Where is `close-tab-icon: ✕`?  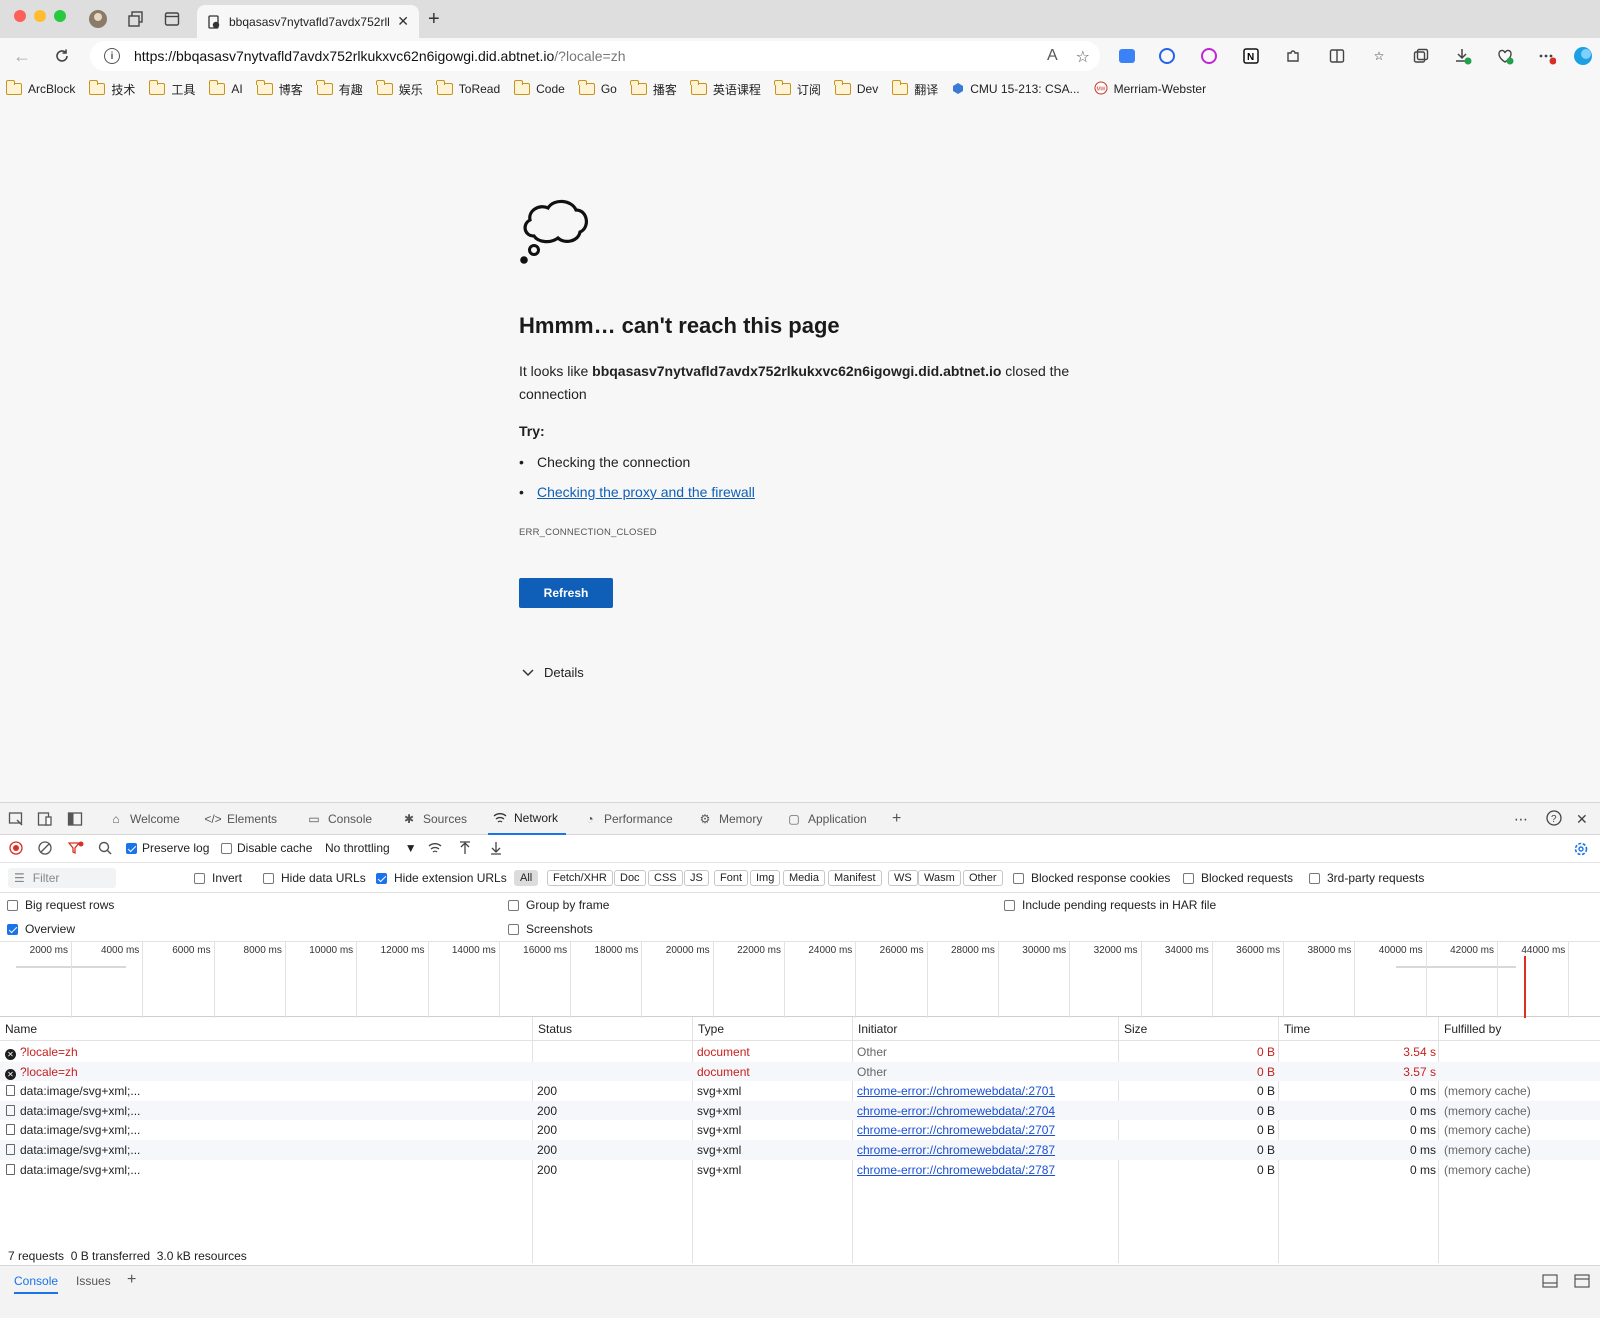
close-tab-icon: ✕ is located at coordinates (403, 21).